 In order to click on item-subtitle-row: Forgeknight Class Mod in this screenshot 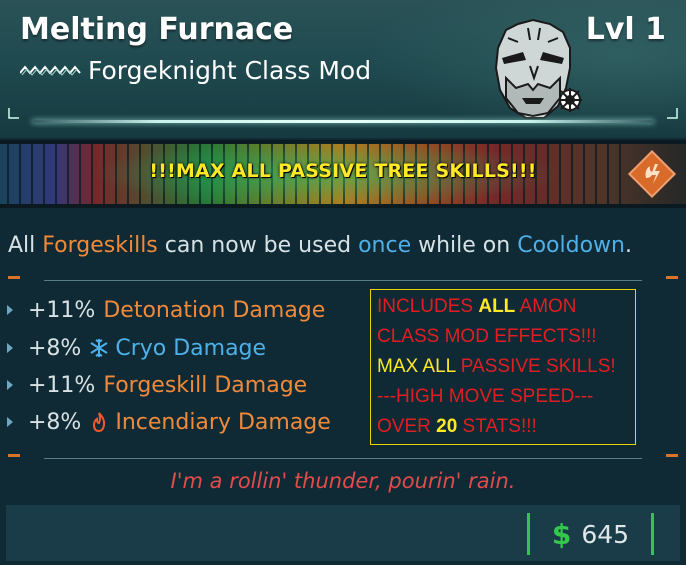, I will do `click(195, 70)`.